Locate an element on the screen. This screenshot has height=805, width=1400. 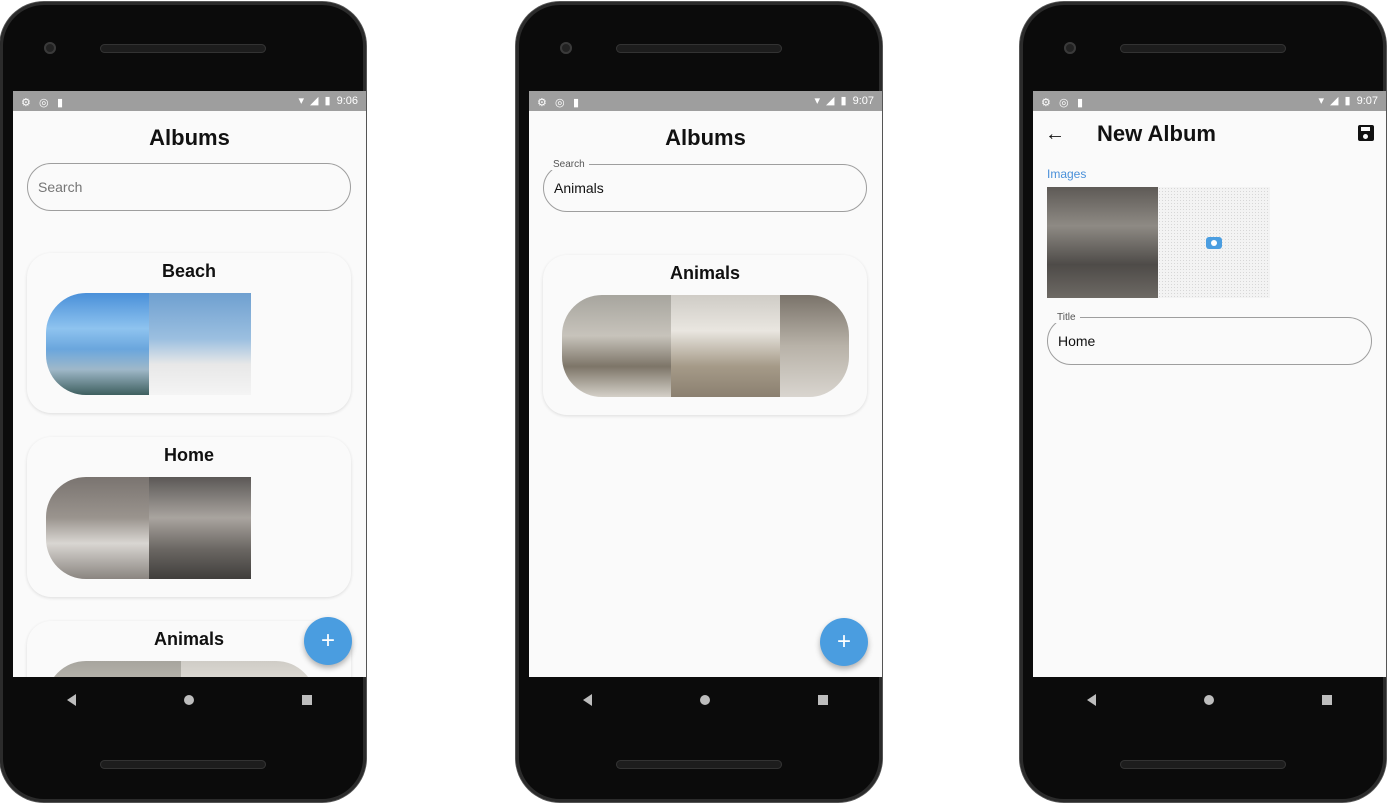
add-photo-button is located at coordinates (1214, 242).